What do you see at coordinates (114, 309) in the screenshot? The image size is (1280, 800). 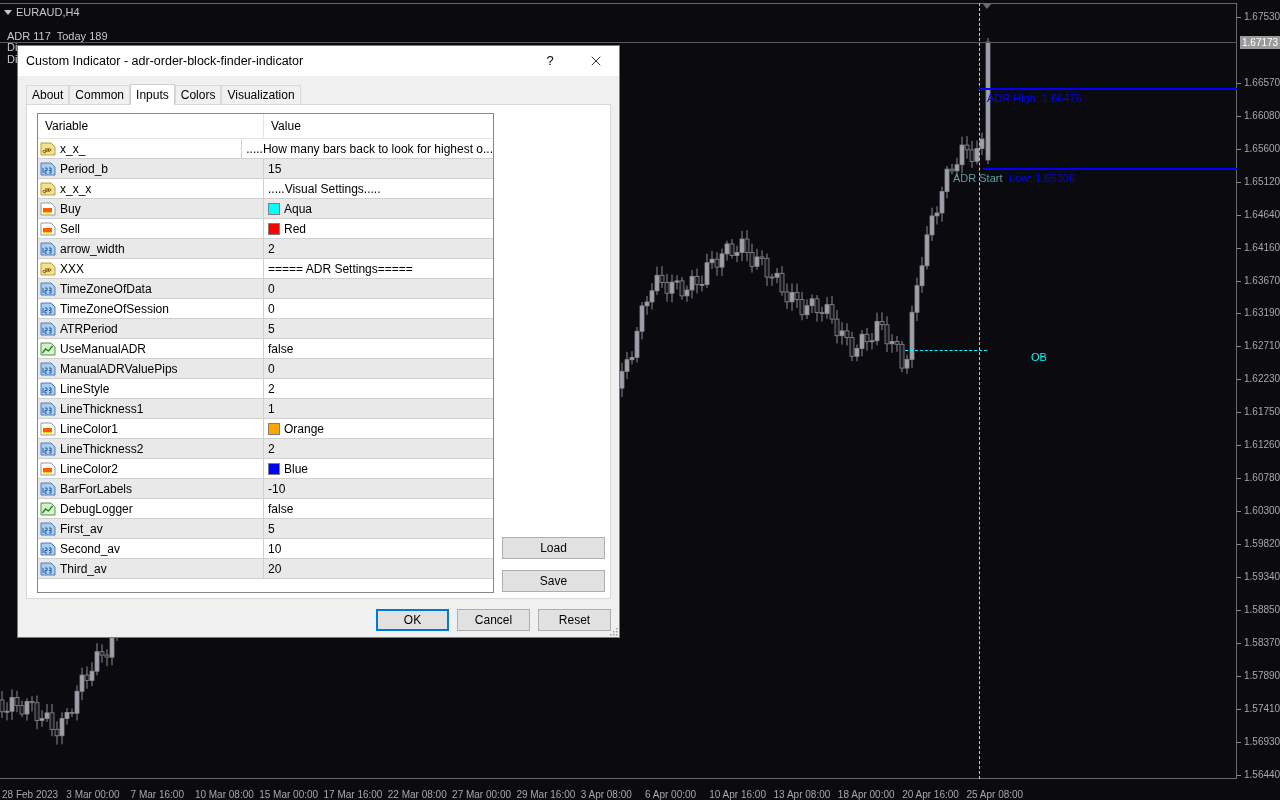 I see `variable-name: TimeZoneOfSession` at bounding box center [114, 309].